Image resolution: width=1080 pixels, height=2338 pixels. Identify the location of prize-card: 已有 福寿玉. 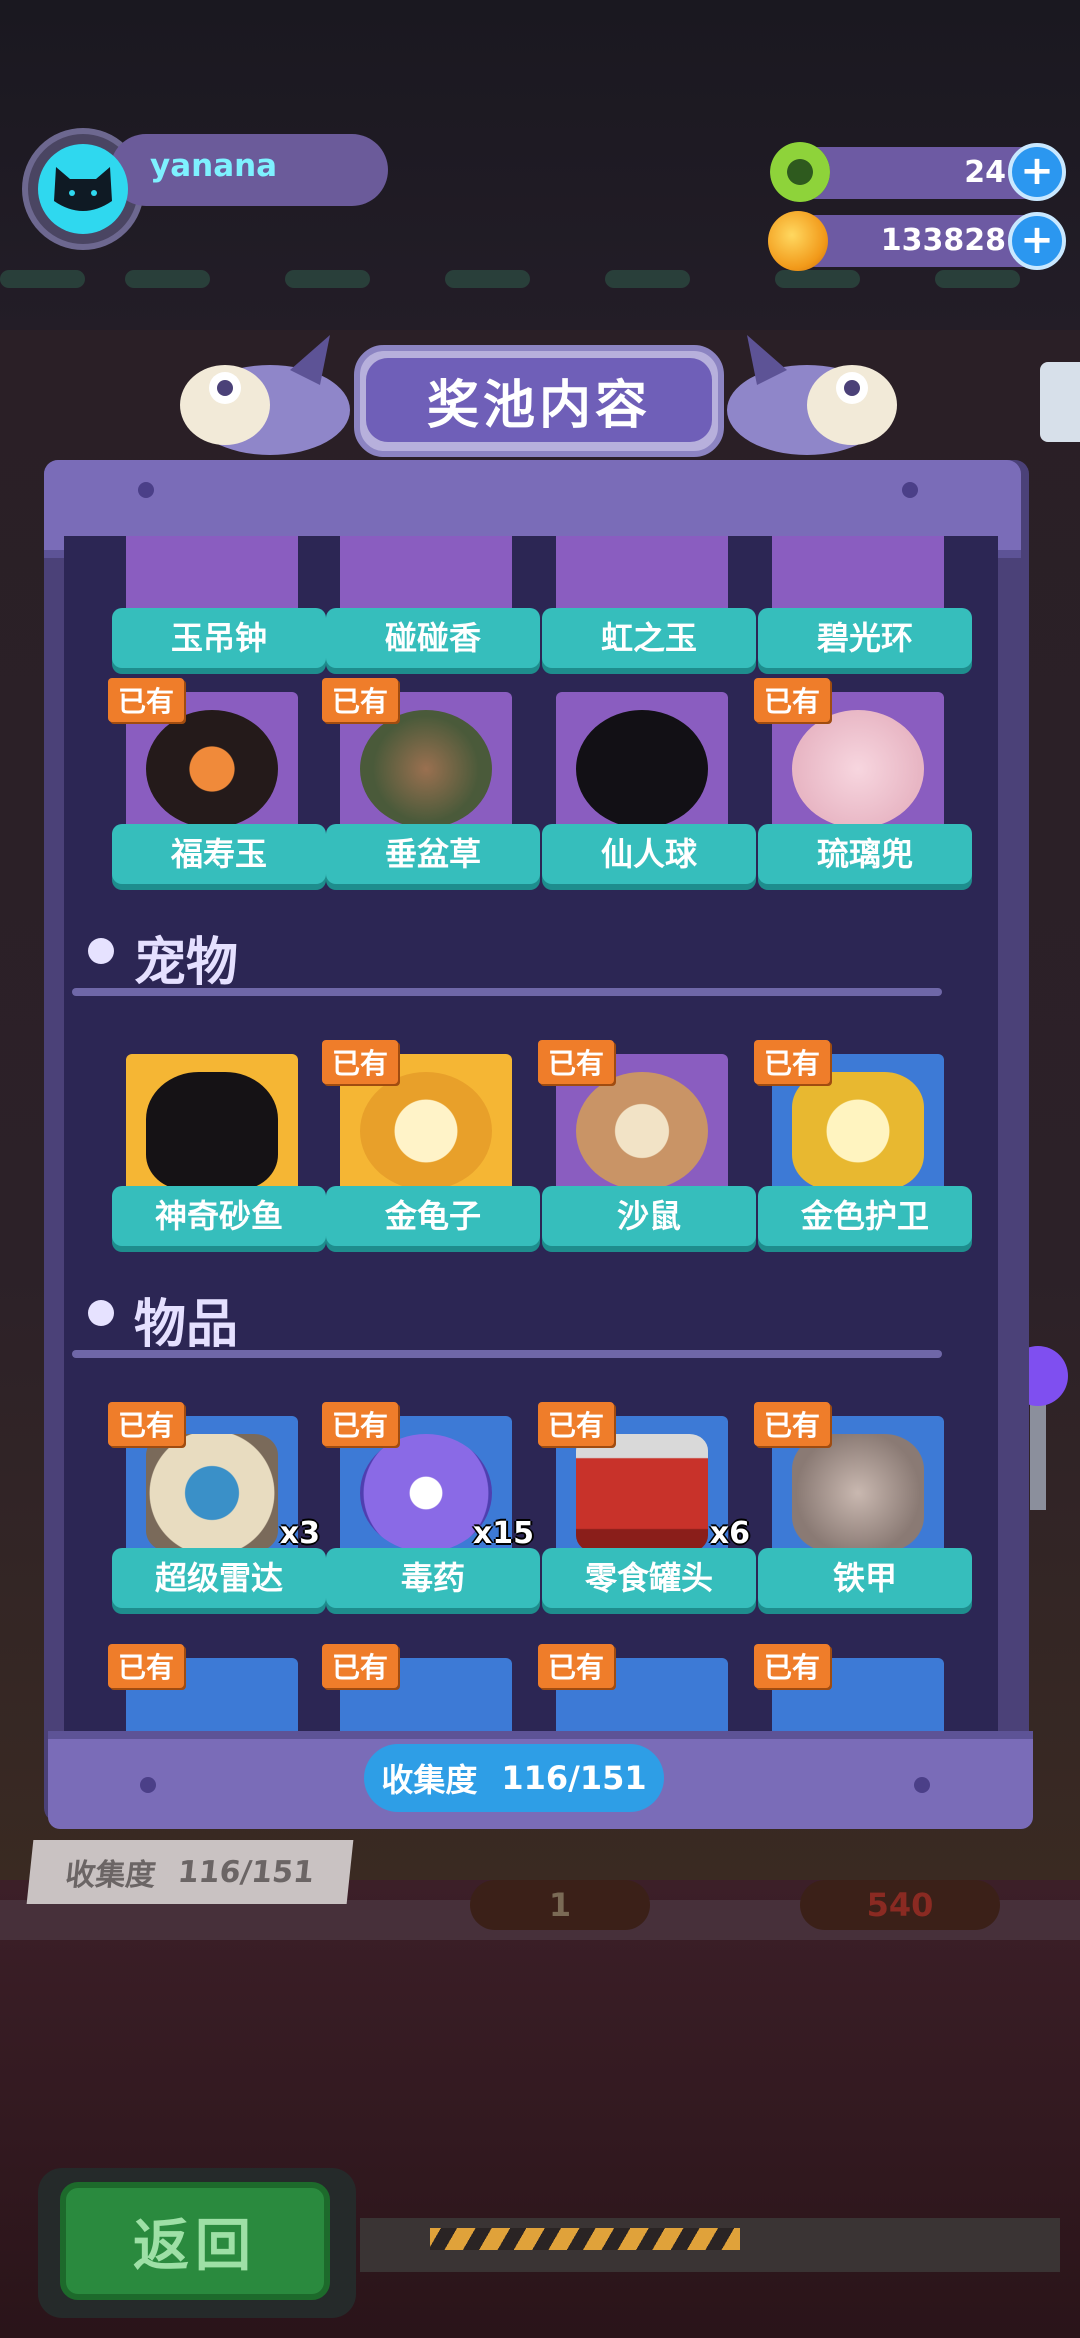
(217, 783).